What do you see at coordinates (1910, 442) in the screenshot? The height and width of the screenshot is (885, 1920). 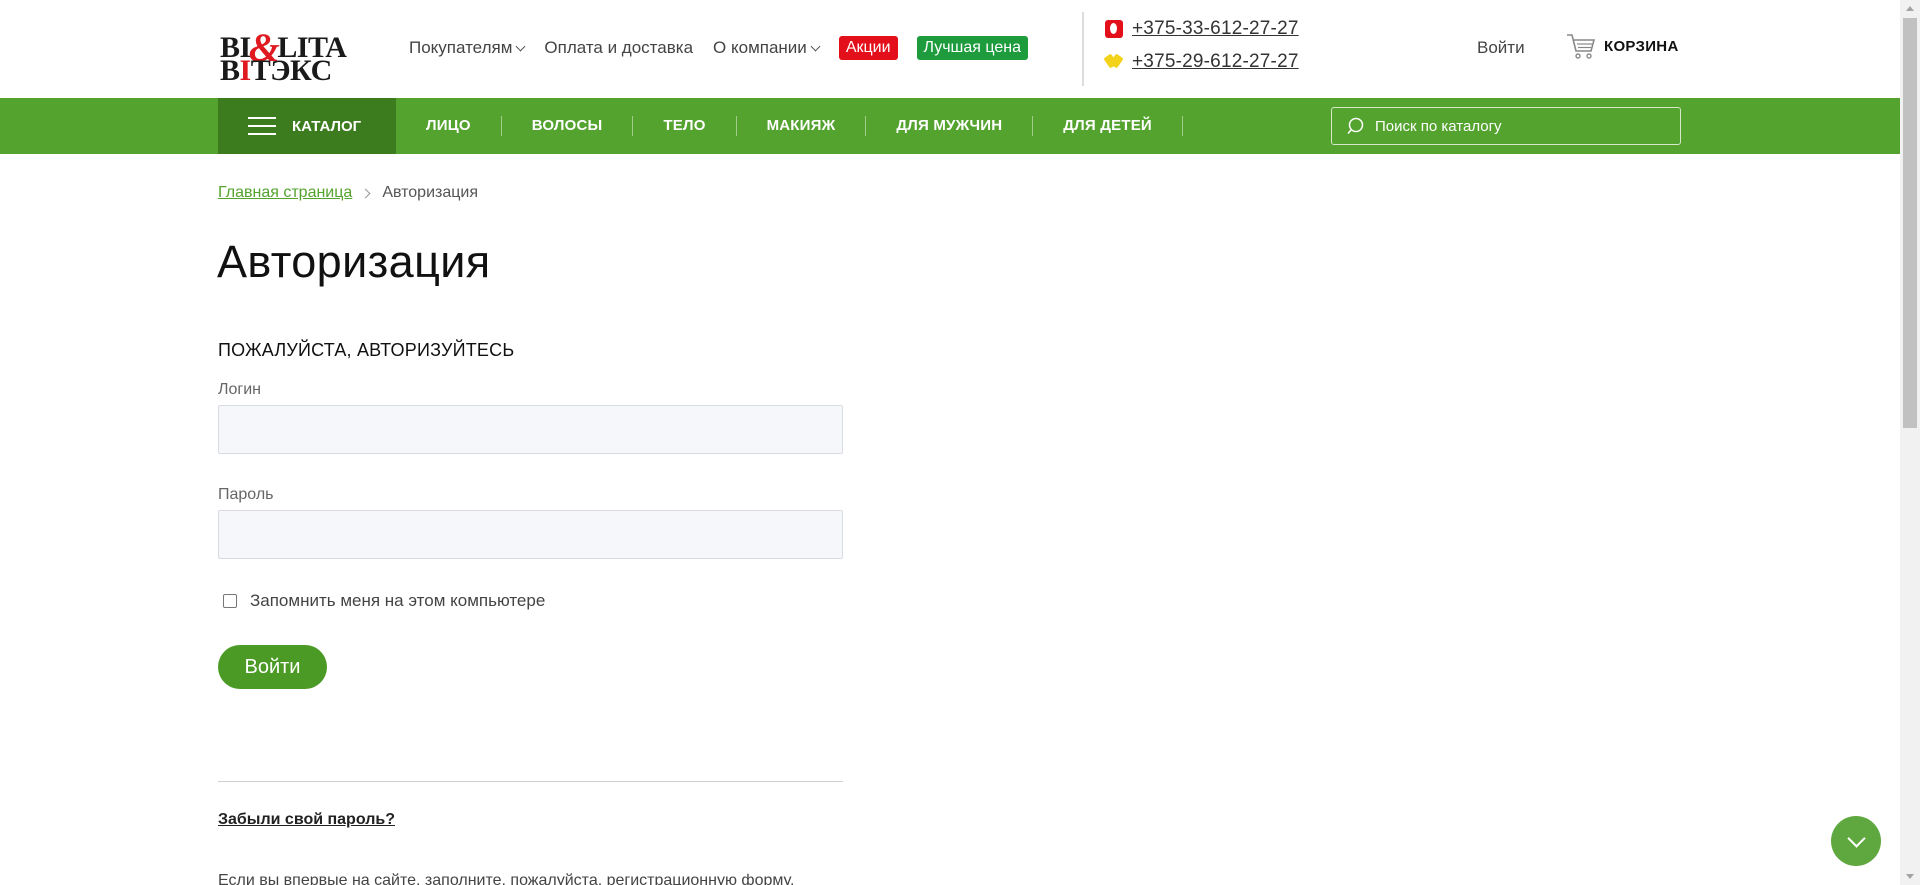 I see `page-scrollbar` at bounding box center [1910, 442].